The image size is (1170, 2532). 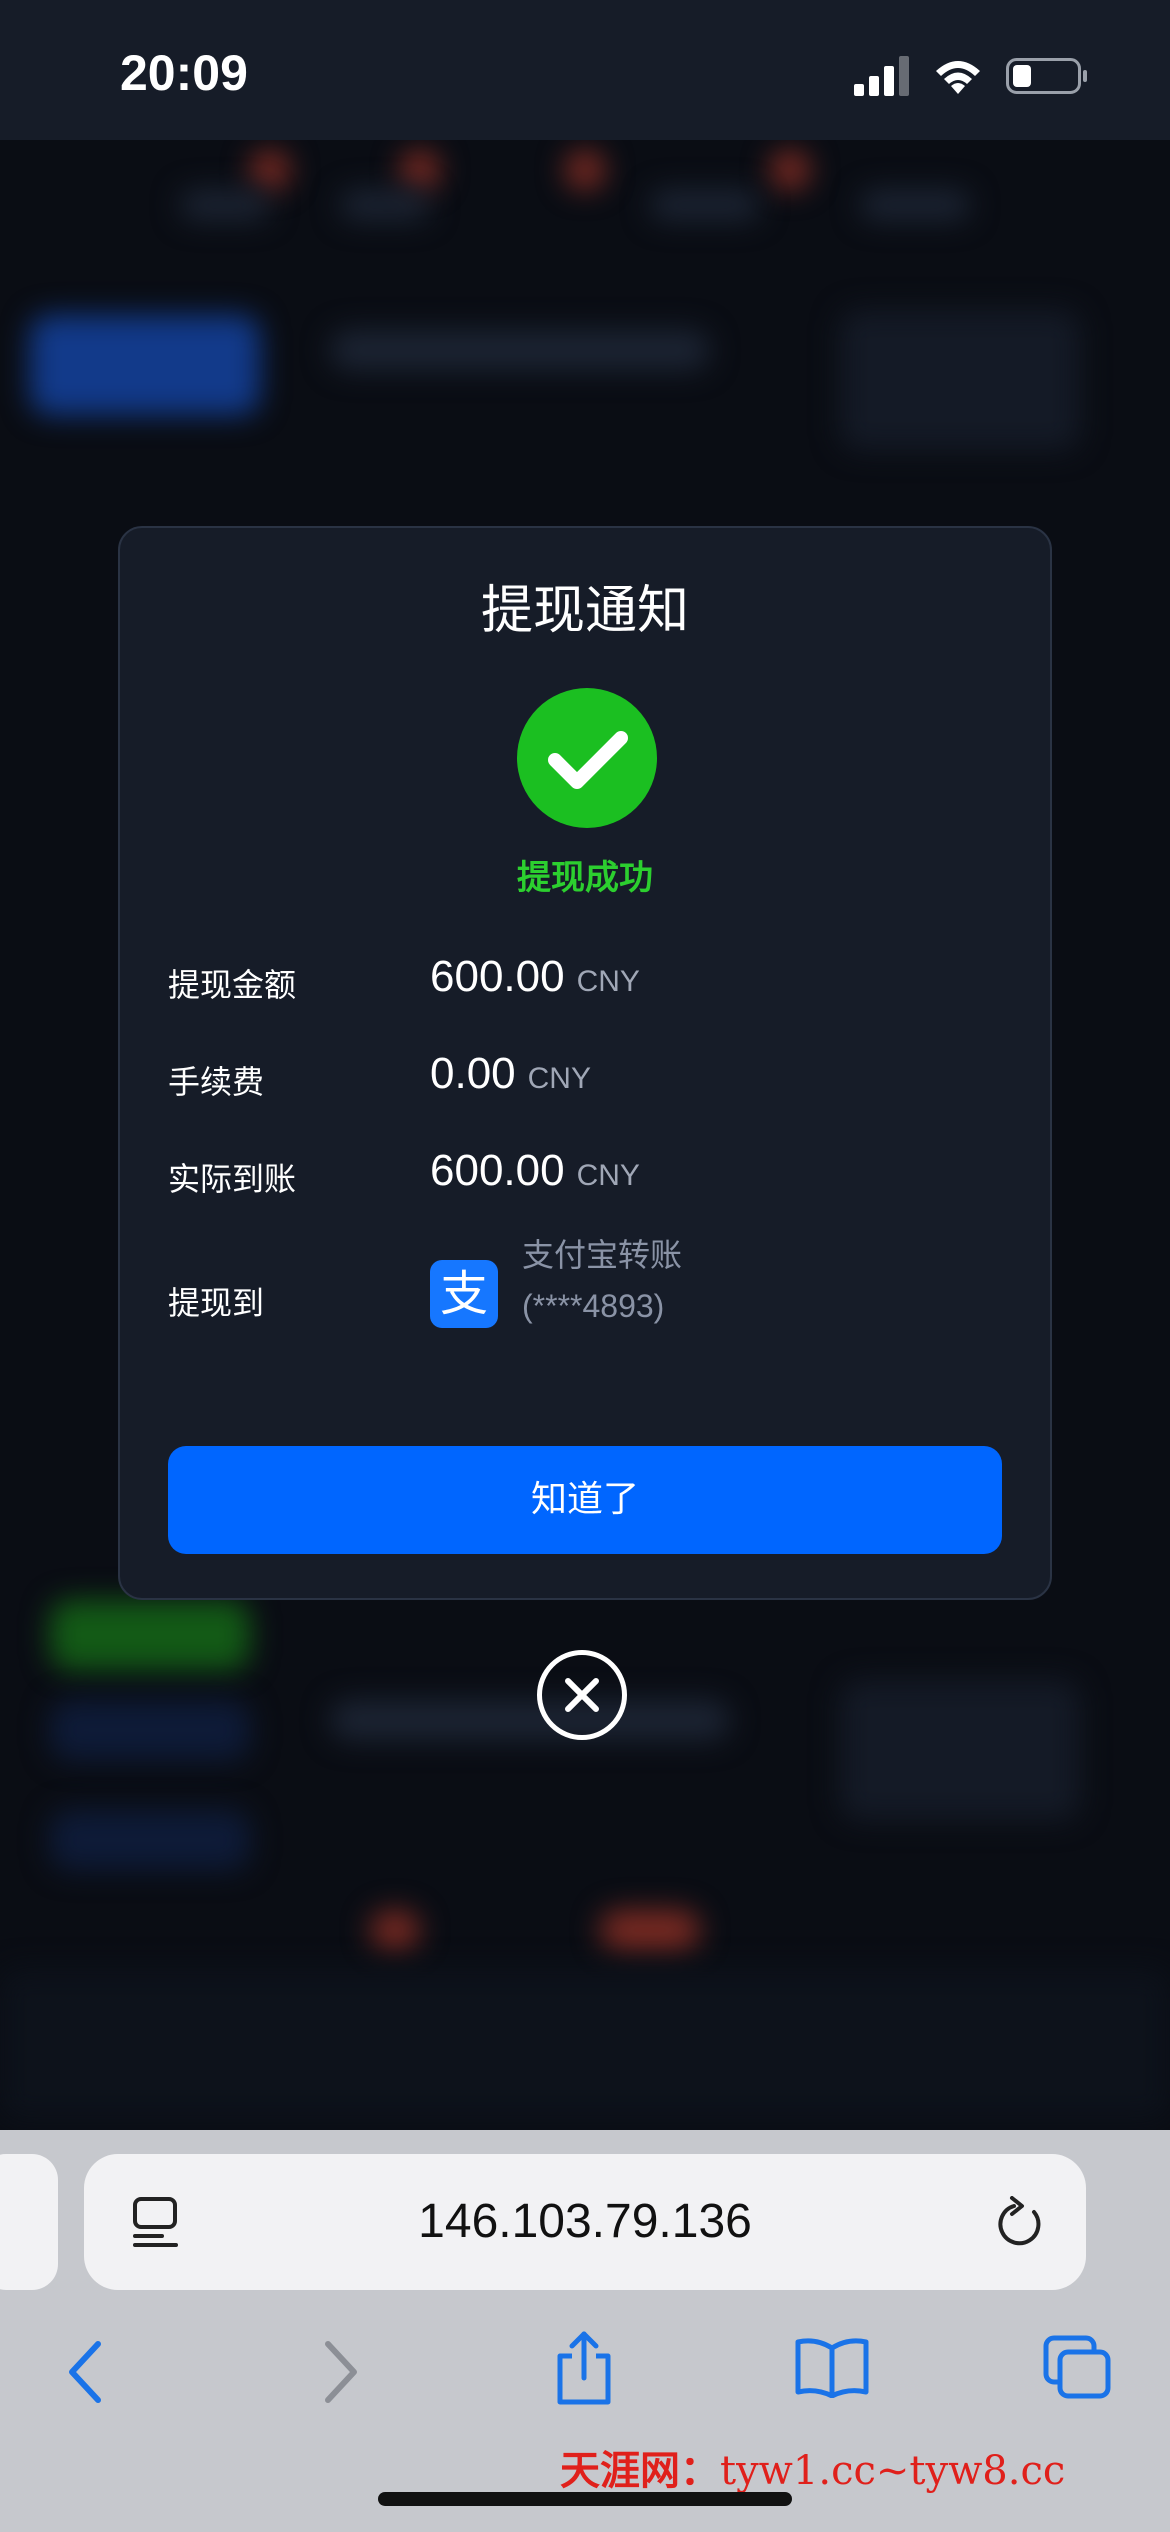 I want to click on previous-tab, so click(x=29, y=2222).